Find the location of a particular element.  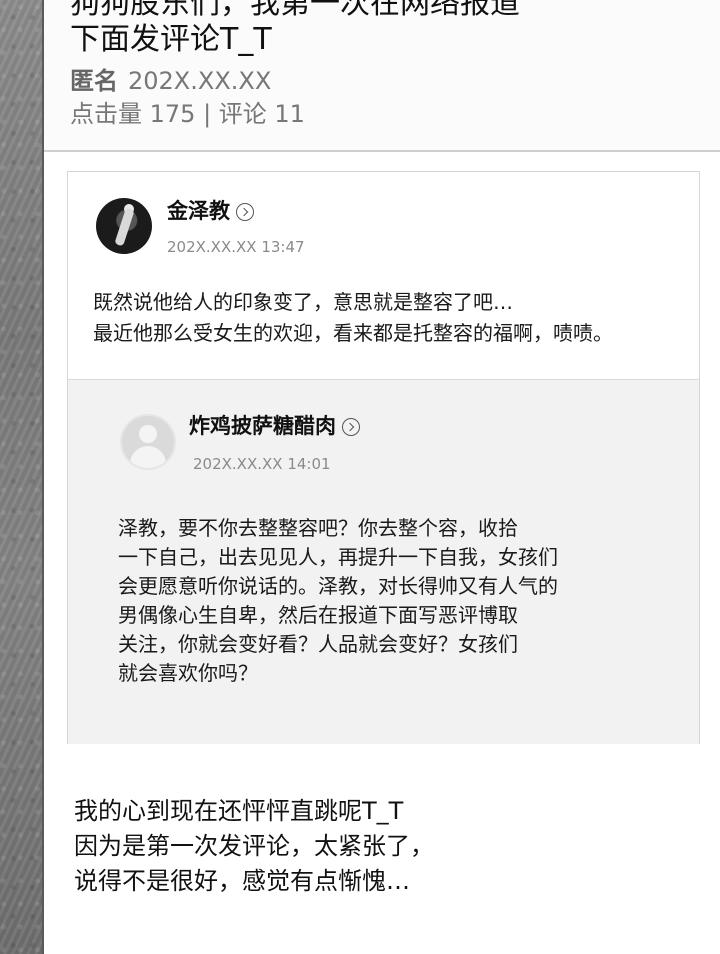

reply-text-line-6: 就会喜欢你吗？ is located at coordinates (188, 673).